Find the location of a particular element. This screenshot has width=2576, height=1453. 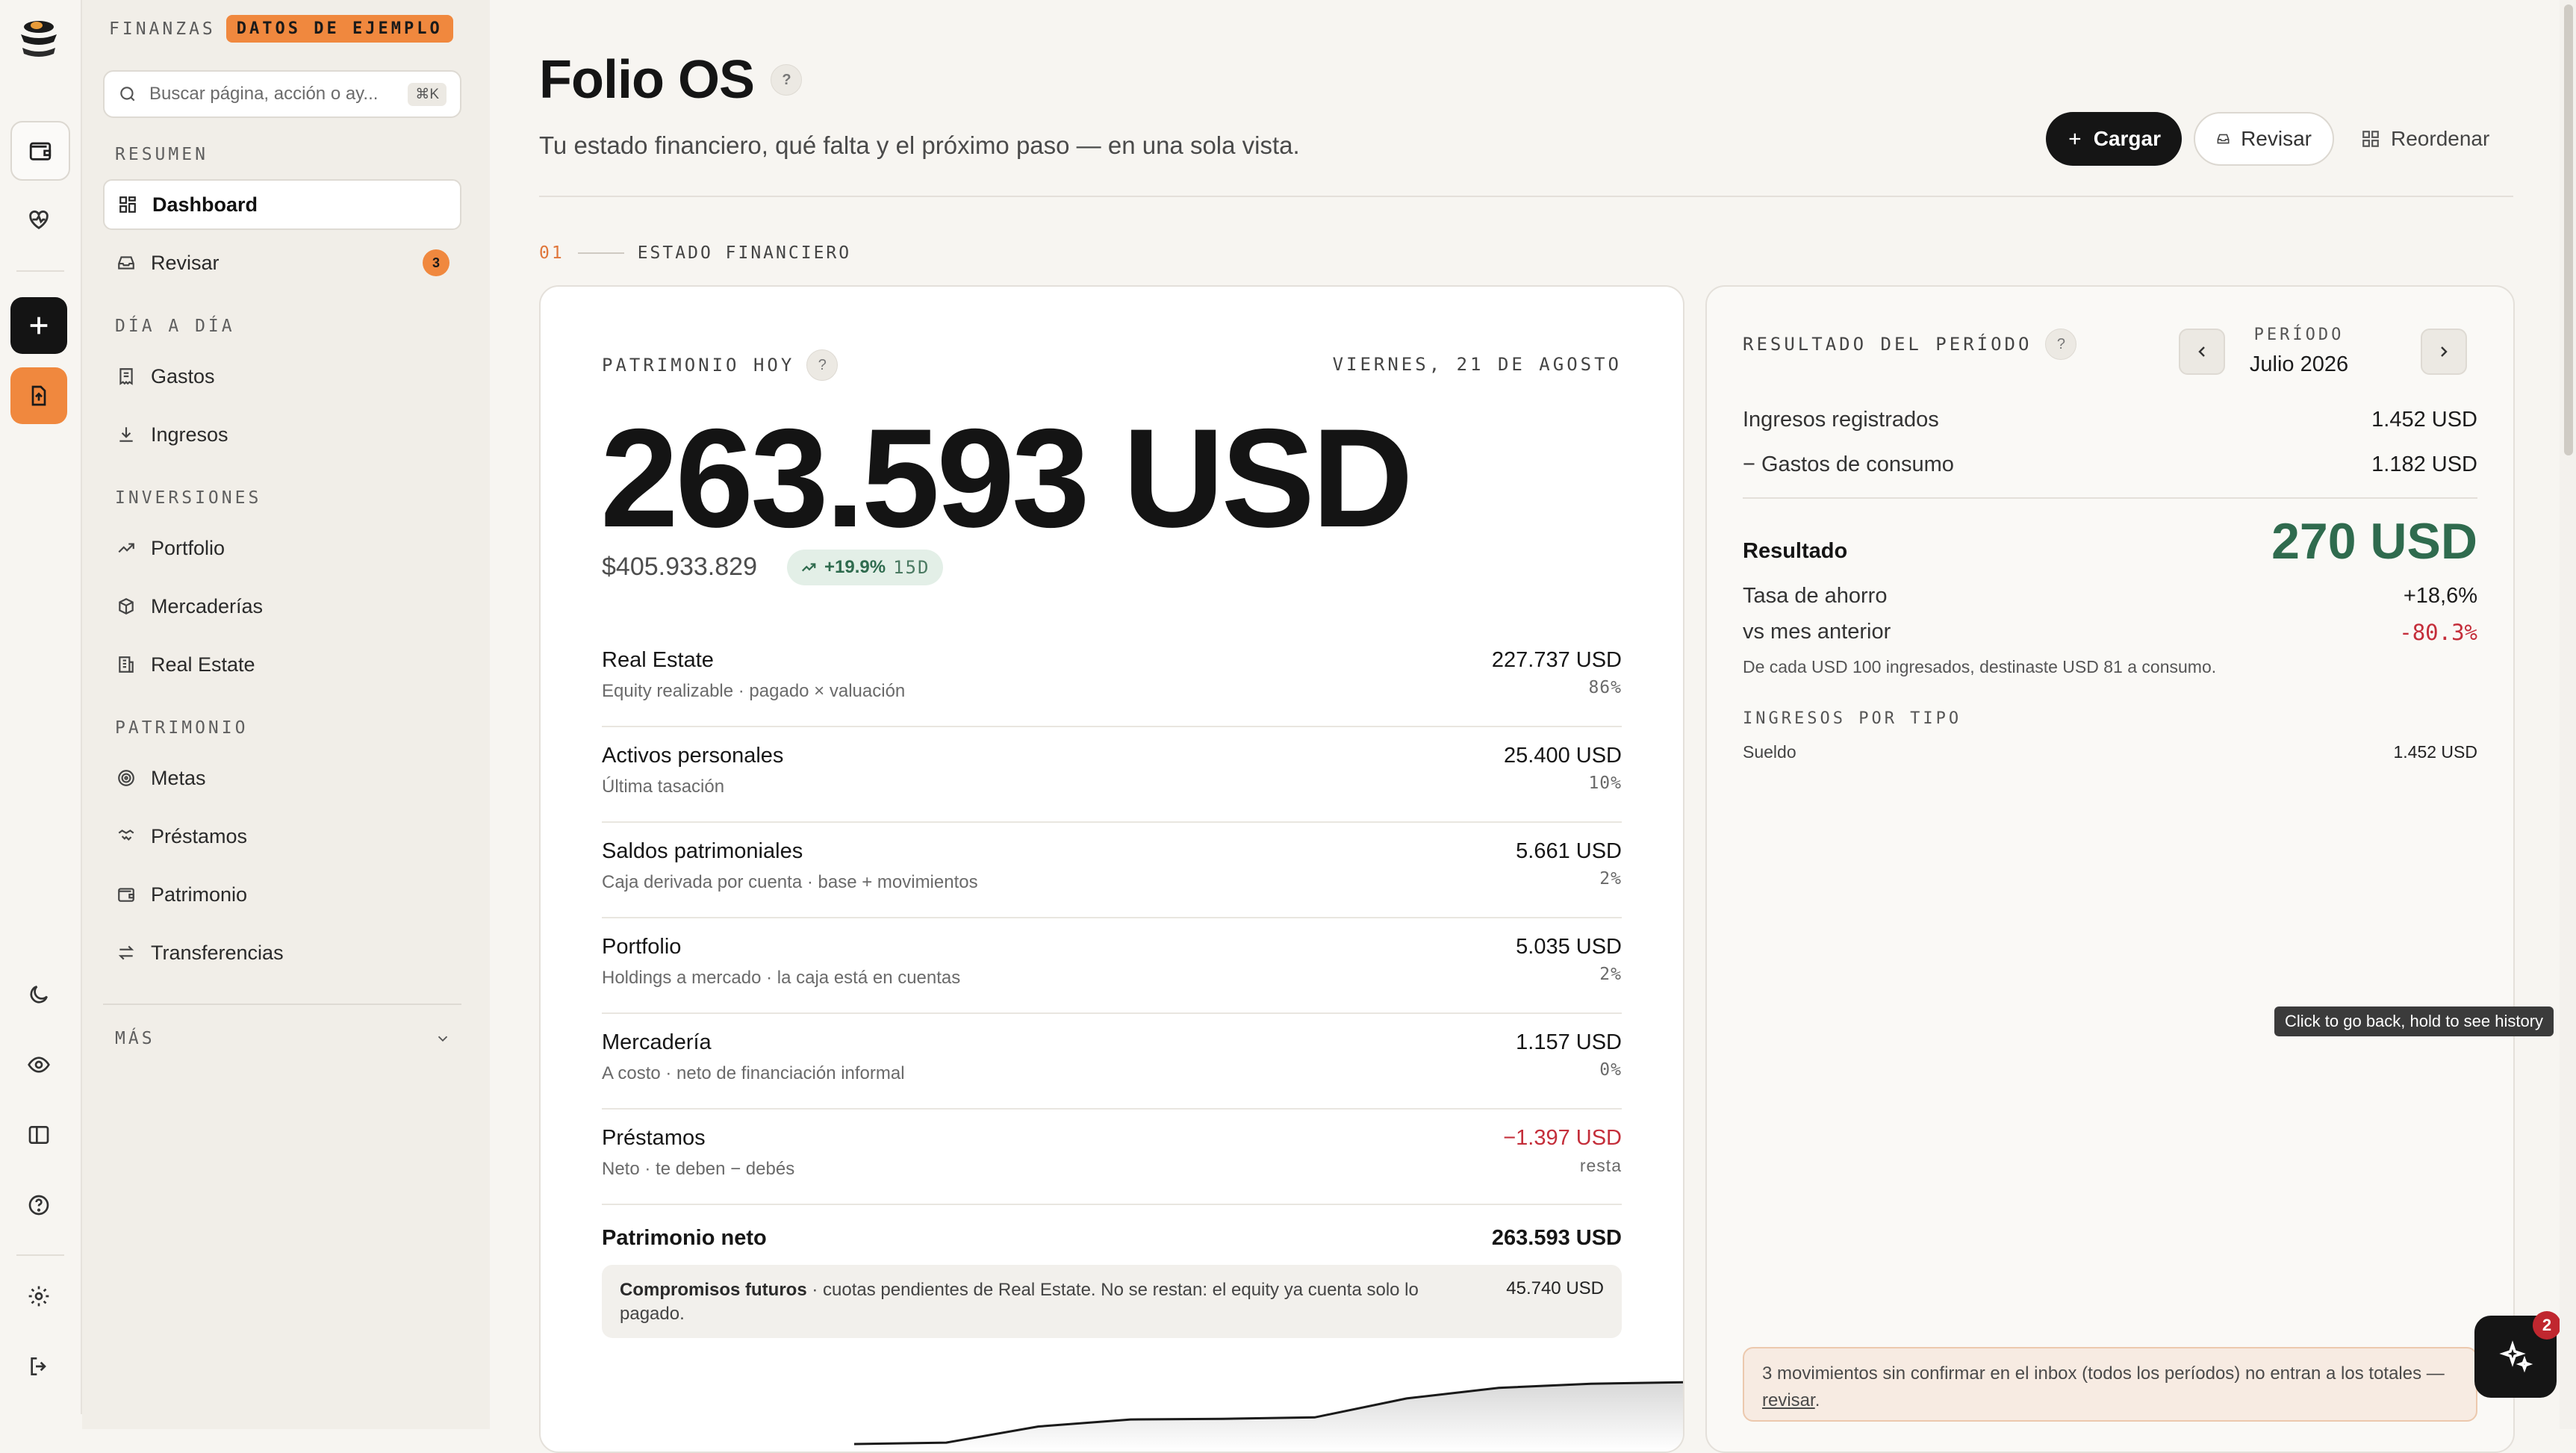

row-name: Mercadería is located at coordinates (657, 1042).